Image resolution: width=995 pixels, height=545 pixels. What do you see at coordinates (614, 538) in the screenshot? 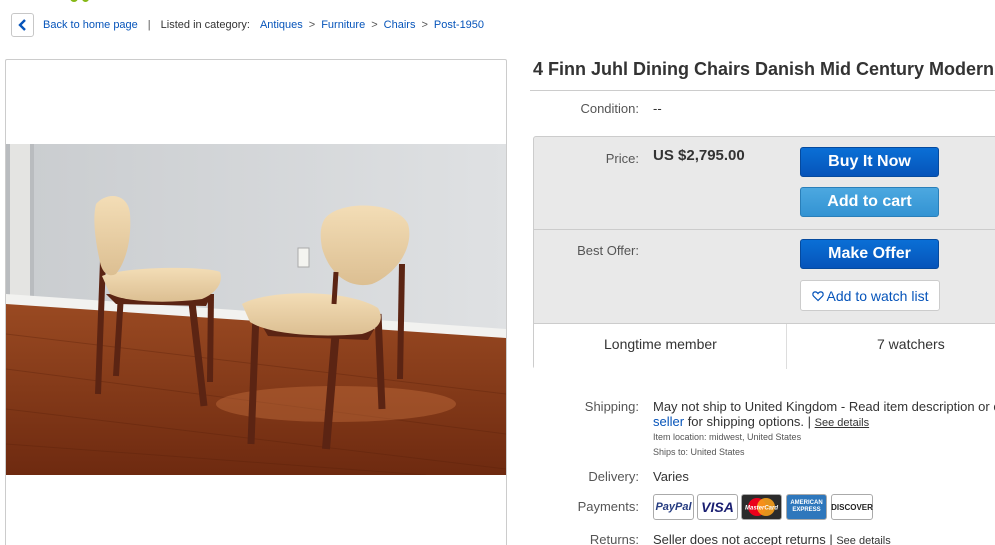
I see `returns-label: Returns:` at bounding box center [614, 538].